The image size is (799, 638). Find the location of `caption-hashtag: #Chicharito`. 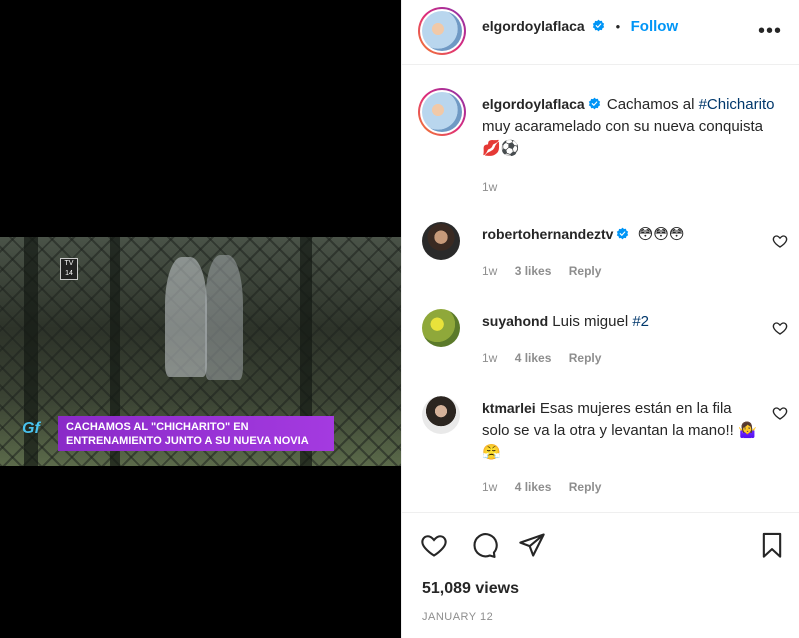

caption-hashtag: #Chicharito is located at coordinates (737, 104).